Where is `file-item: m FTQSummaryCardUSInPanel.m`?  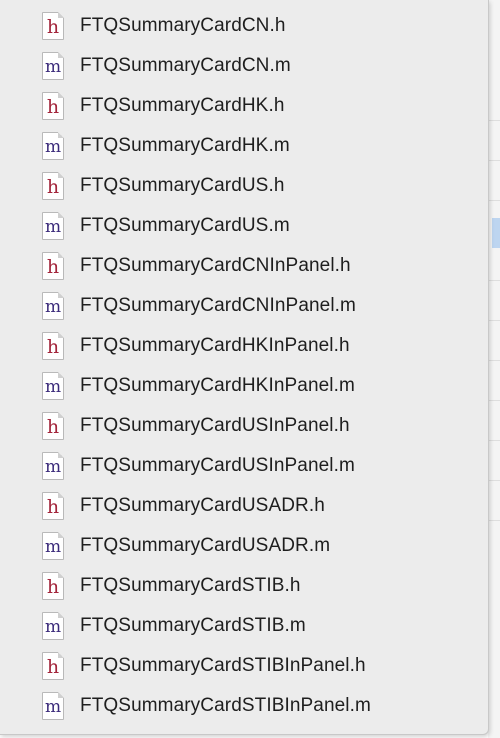 file-item: m FTQSummaryCardUSInPanel.m is located at coordinates (244, 466).